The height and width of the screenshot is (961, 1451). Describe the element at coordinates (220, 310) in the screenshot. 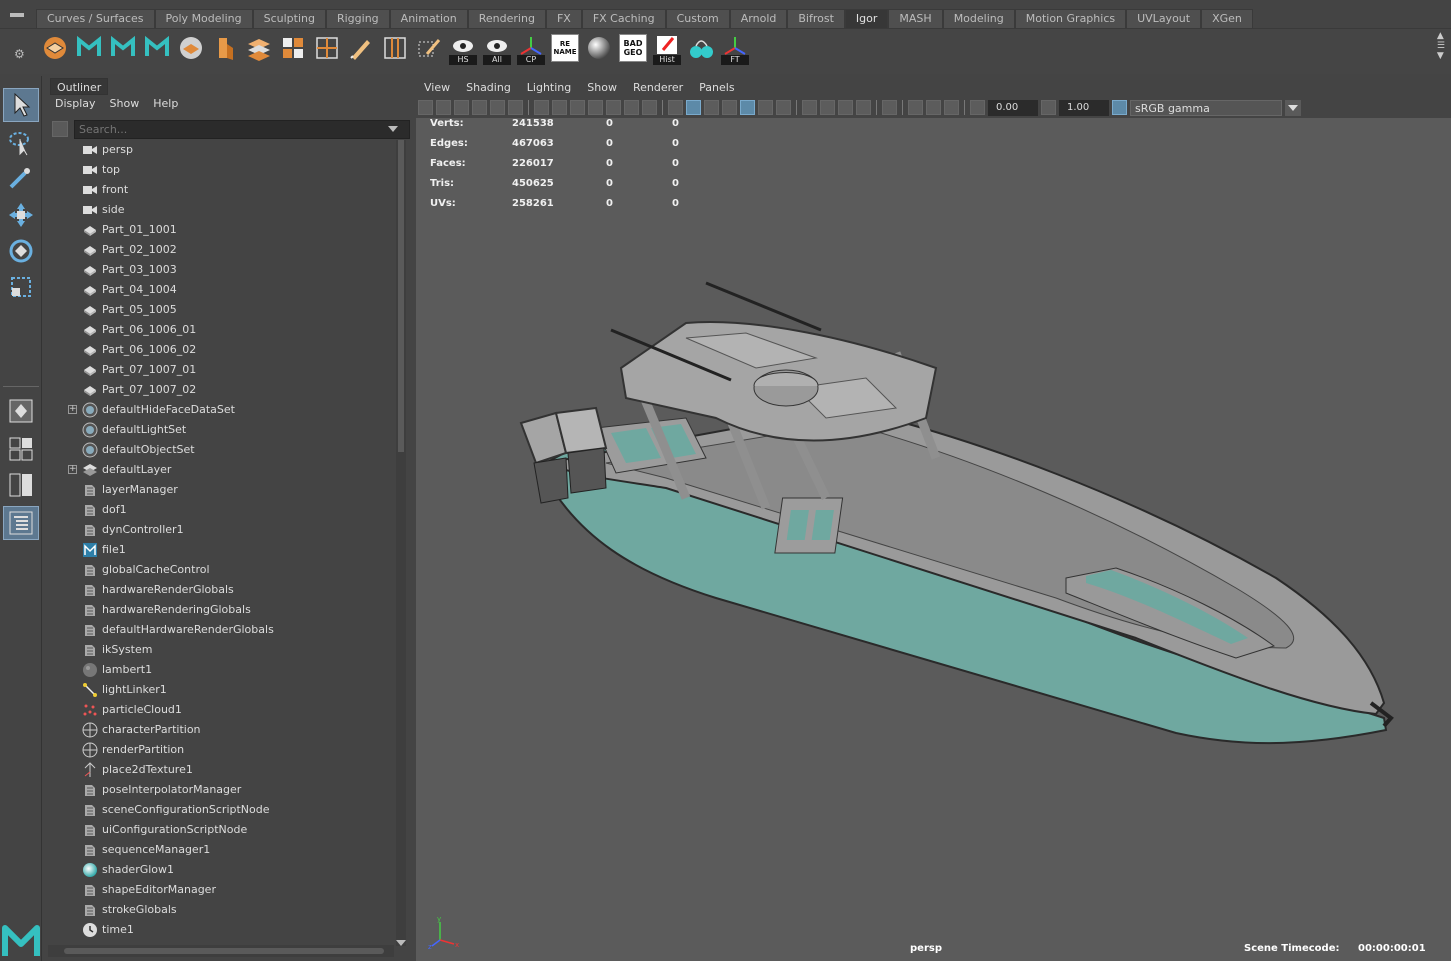

I see `outliner-item: Part_05_1005` at that location.